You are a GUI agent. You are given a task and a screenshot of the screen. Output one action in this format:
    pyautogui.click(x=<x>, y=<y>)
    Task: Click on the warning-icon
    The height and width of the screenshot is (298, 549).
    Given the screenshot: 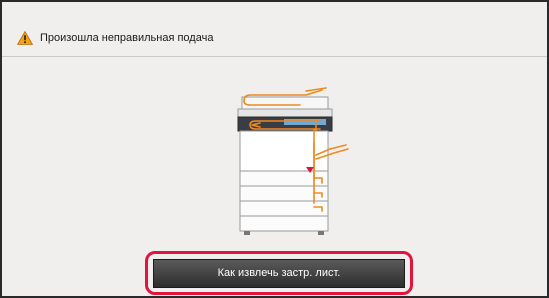 What is the action you would take?
    pyautogui.click(x=25, y=38)
    